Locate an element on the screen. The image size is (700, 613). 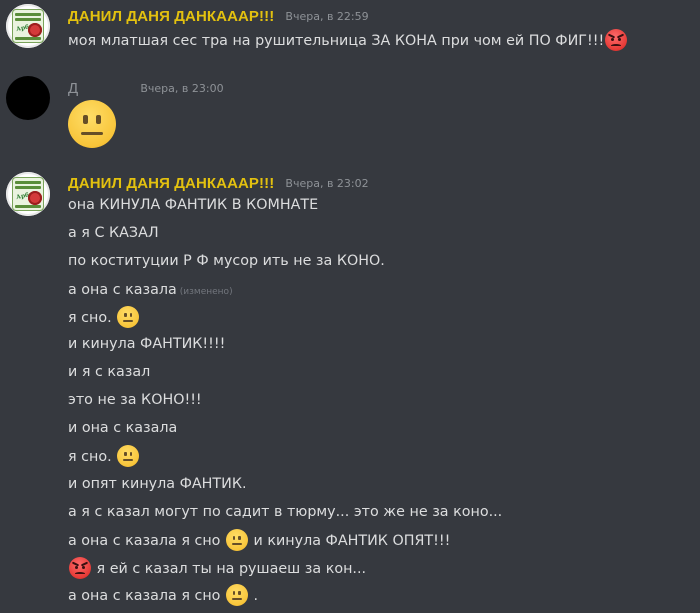
message-line: она КИНУЛА ФАНТИК В КОМНАТЕ is located at coordinates (193, 205).